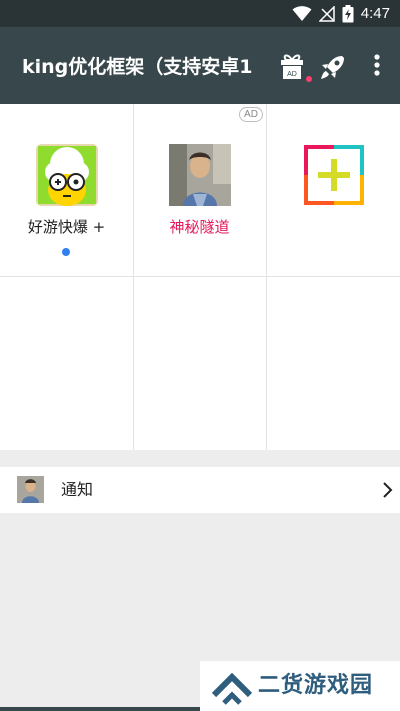 The height and width of the screenshot is (711, 400). What do you see at coordinates (137, 67) in the screenshot?
I see `app-title: king优化框架（支持安卓1` at bounding box center [137, 67].